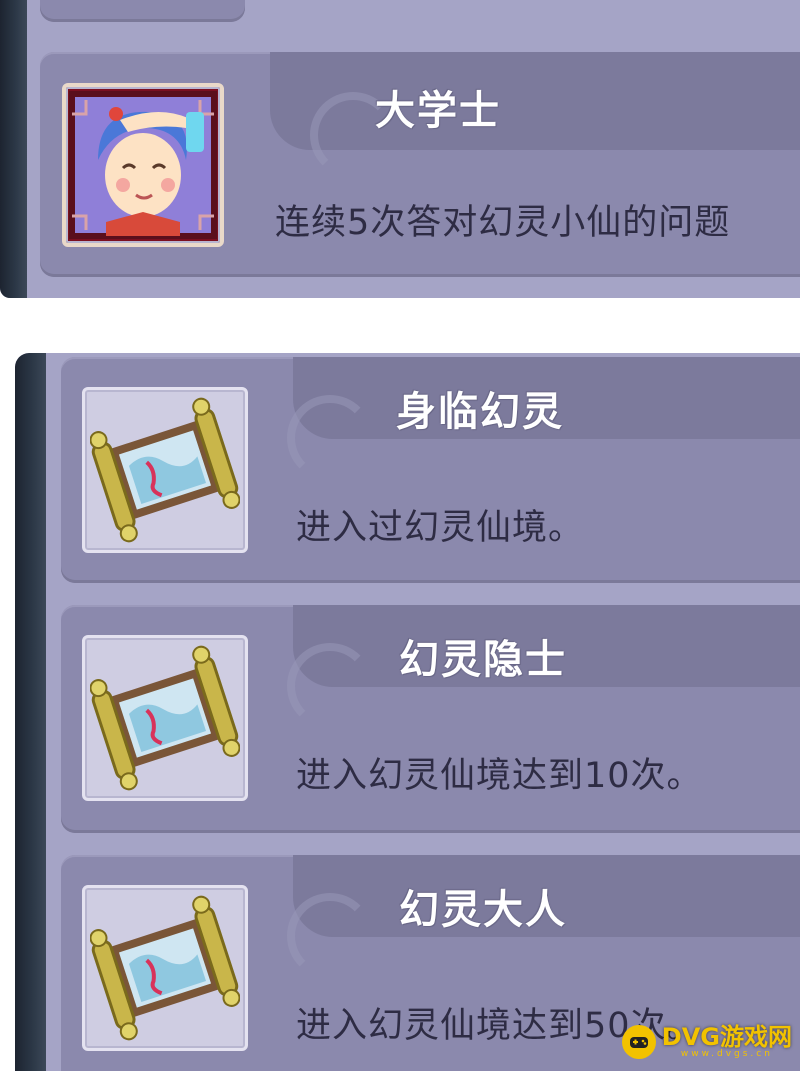 The height and width of the screenshot is (1071, 800). What do you see at coordinates (142, 11) in the screenshot?
I see `achievement-card-partial` at bounding box center [142, 11].